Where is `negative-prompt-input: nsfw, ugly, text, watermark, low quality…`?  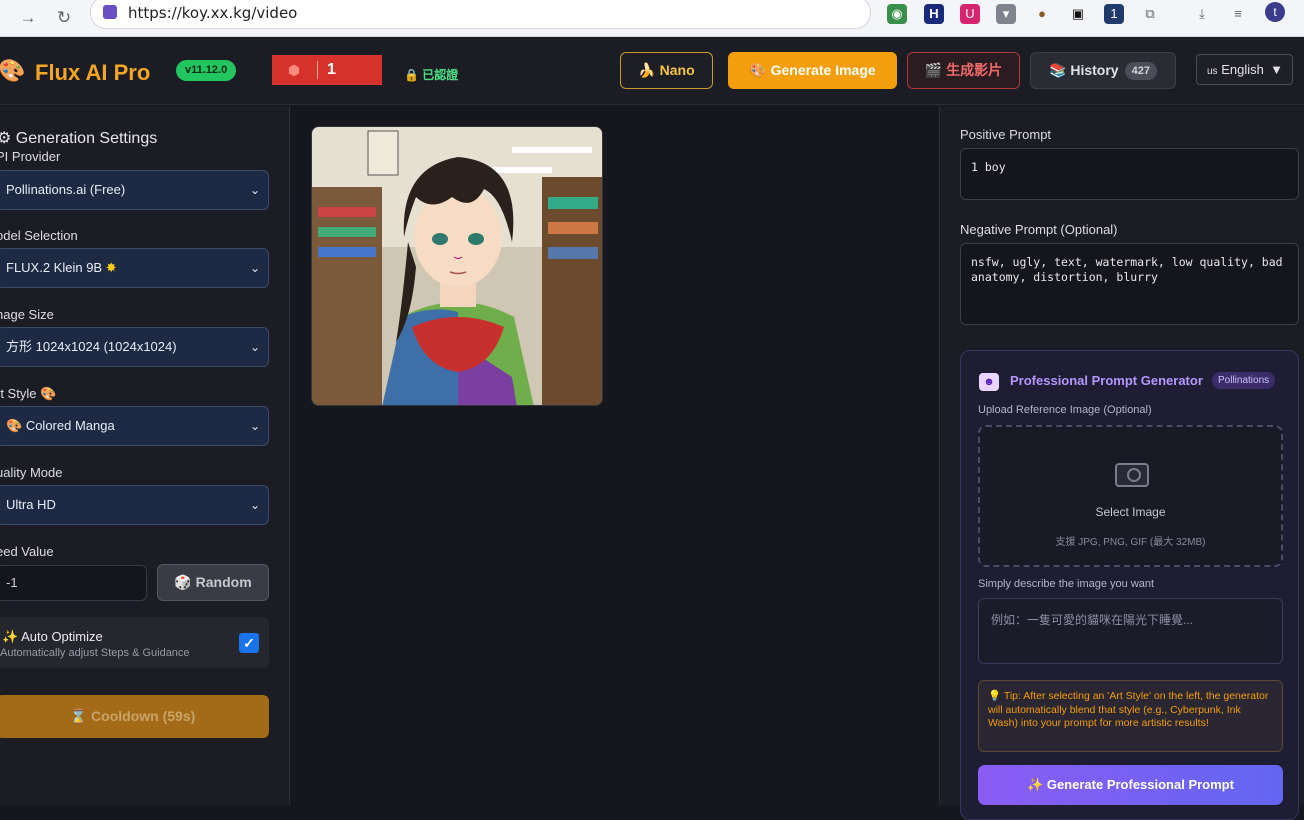
negative-prompt-input: nsfw, ugly, text, watermark, low quality… is located at coordinates (1129, 284).